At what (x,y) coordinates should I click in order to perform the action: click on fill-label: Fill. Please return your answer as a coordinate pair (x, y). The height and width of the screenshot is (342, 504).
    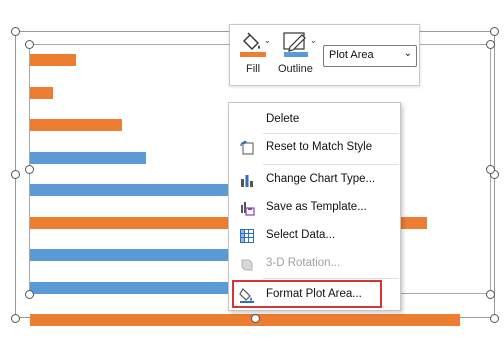
    Looking at the image, I should click on (253, 69).